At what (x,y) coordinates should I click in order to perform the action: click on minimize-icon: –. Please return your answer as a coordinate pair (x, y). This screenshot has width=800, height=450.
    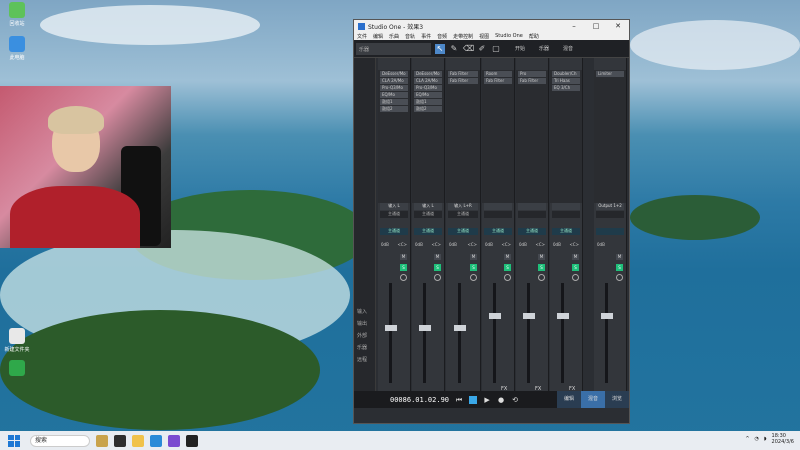
    Looking at the image, I should click on (574, 26).